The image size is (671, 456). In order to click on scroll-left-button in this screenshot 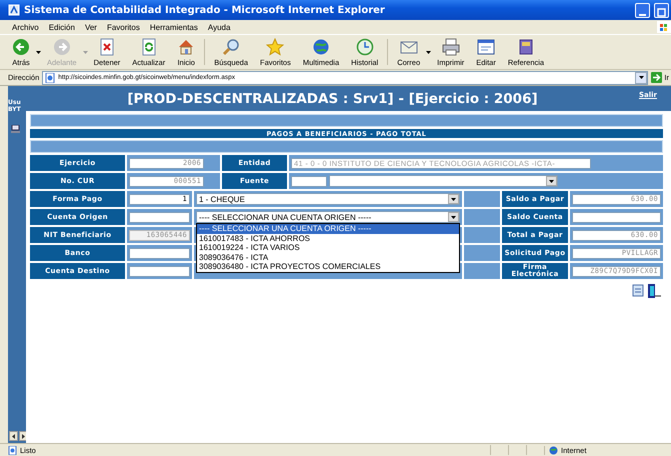, I will do `click(13, 436)`.